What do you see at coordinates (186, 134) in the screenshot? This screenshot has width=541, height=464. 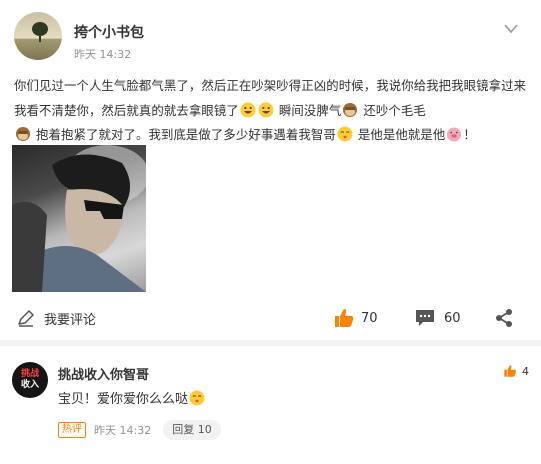 I see `post-text-part: 抱着抱紧了就对了。我到底是做了多少好事遇着我智哥` at bounding box center [186, 134].